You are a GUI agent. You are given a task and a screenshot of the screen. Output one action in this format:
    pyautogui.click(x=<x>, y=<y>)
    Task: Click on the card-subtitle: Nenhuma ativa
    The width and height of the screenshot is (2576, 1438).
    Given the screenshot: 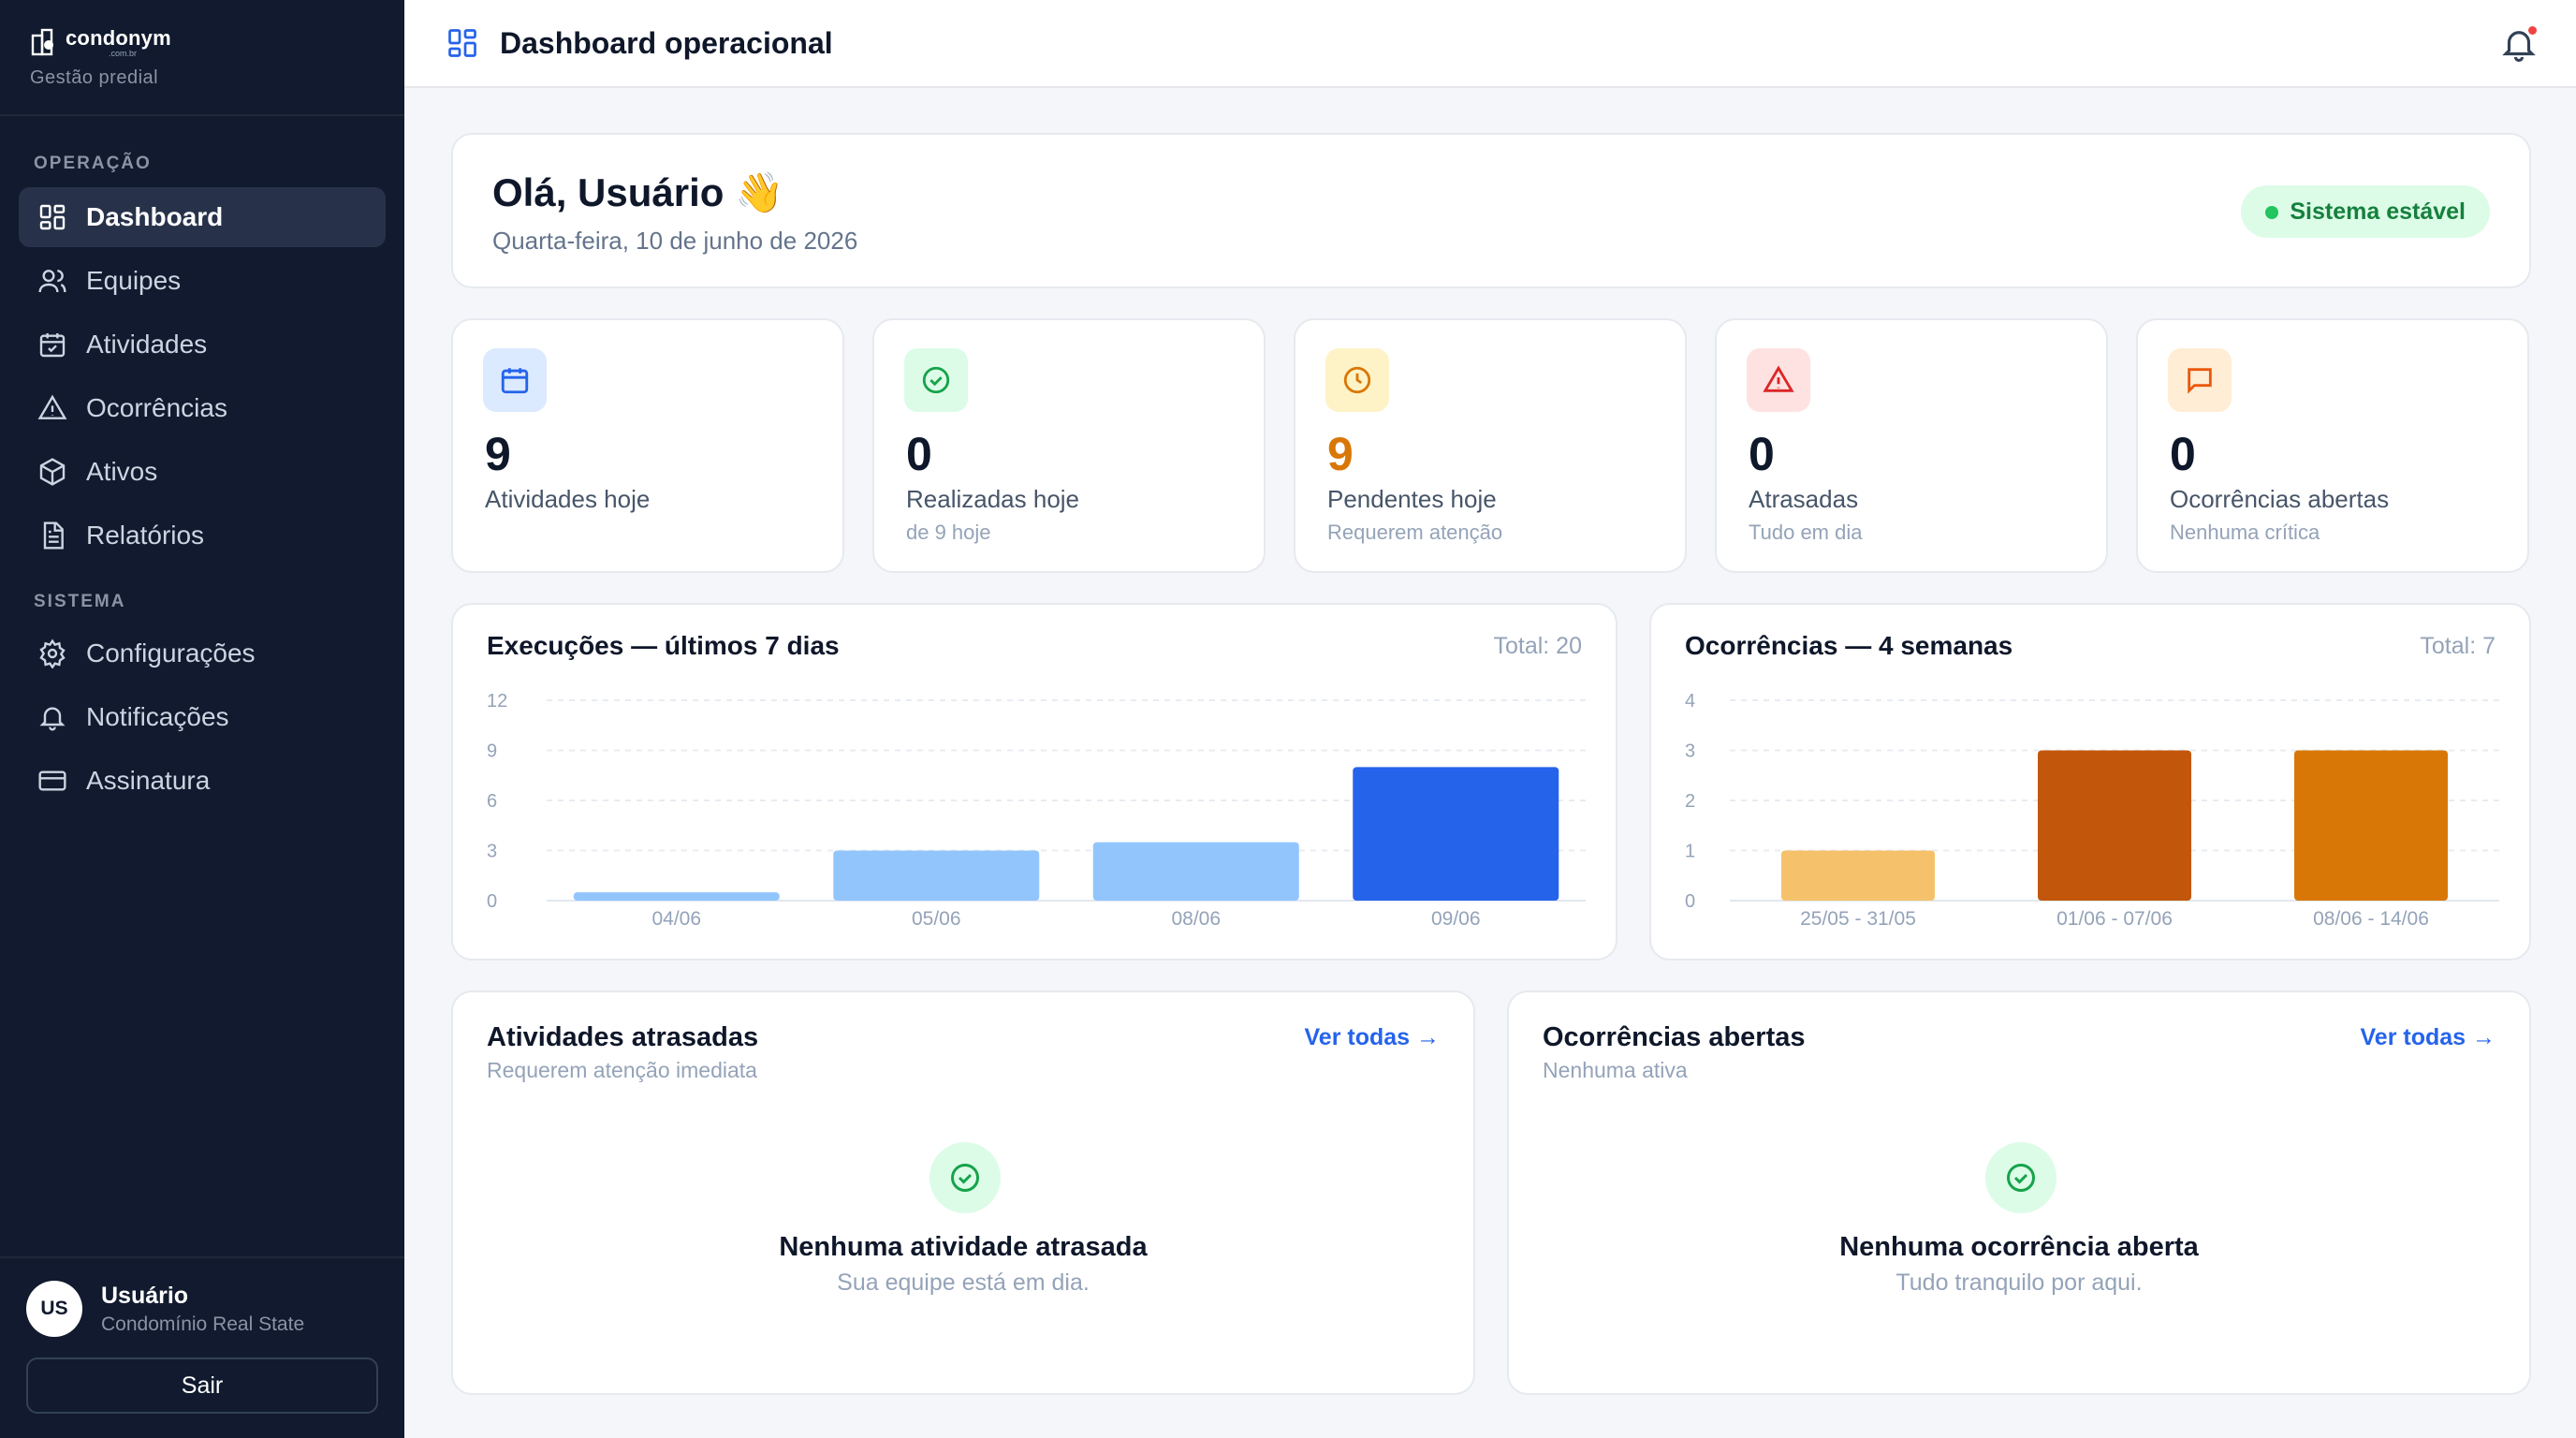 What is the action you would take?
    pyautogui.click(x=1616, y=1070)
    